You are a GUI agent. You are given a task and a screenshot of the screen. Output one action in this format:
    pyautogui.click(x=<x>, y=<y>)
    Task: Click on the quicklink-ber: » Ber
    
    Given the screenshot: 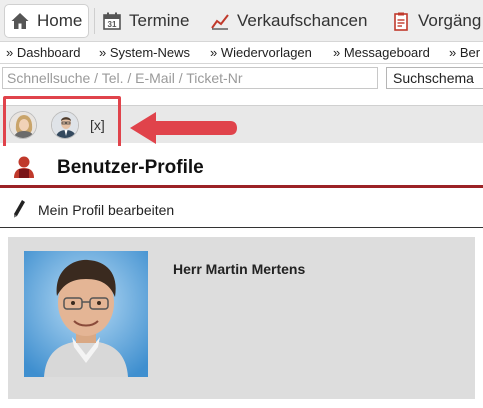 What is the action you would take?
    pyautogui.click(x=464, y=52)
    